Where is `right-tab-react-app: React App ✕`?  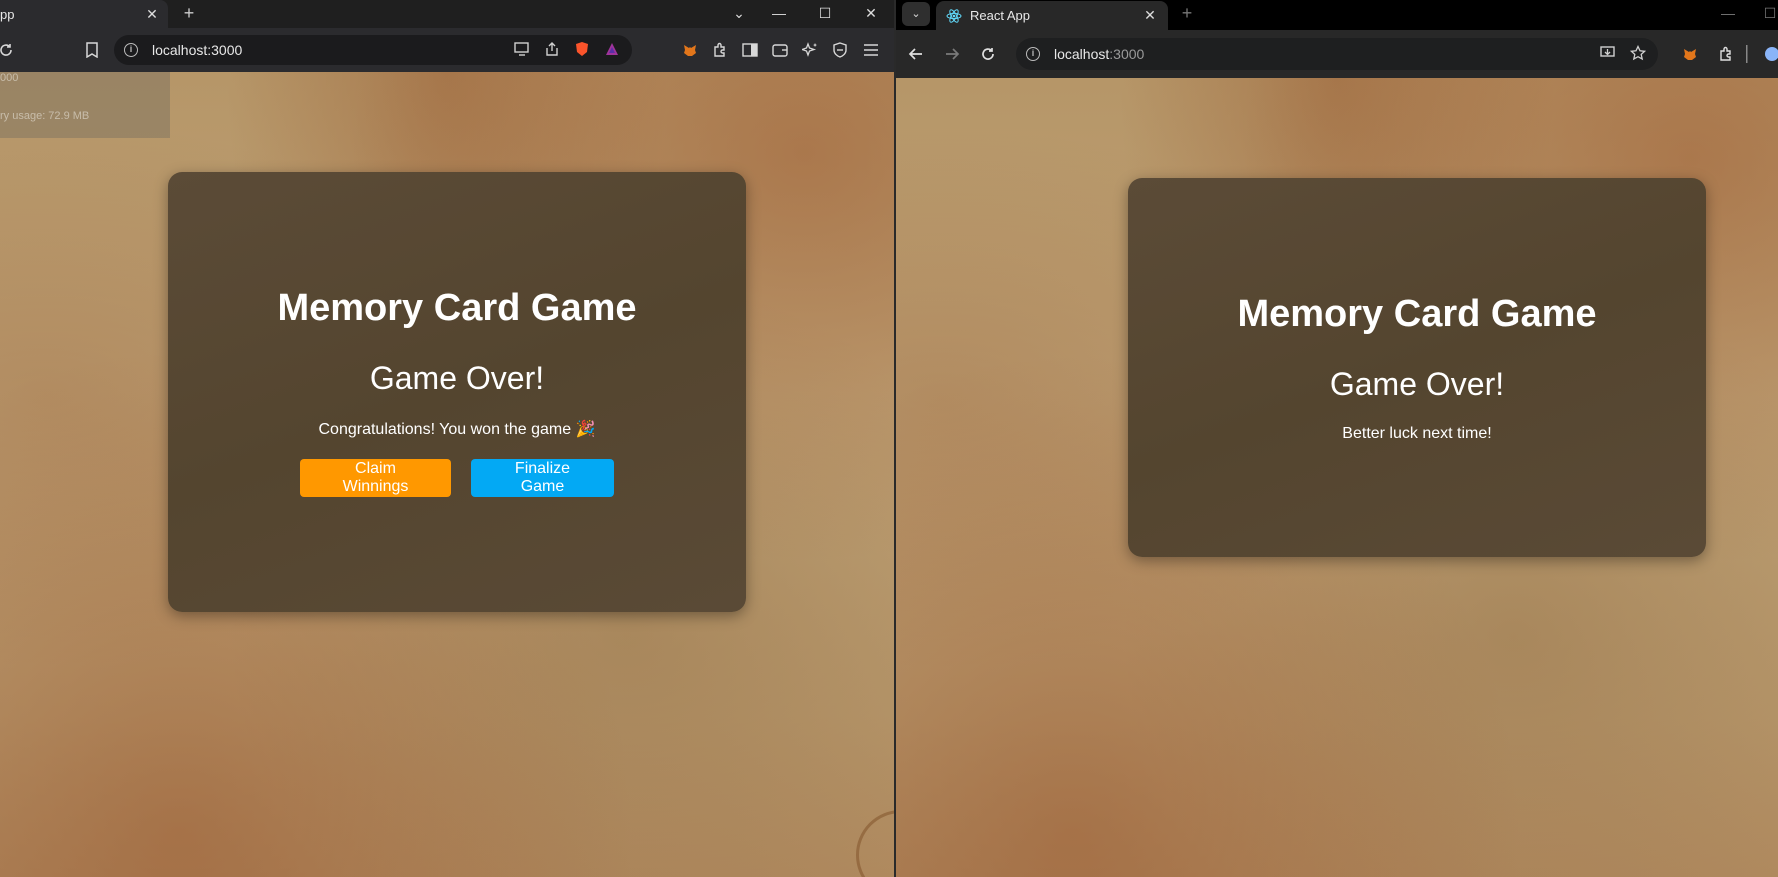 right-tab-react-app: React App ✕ is located at coordinates (1052, 15).